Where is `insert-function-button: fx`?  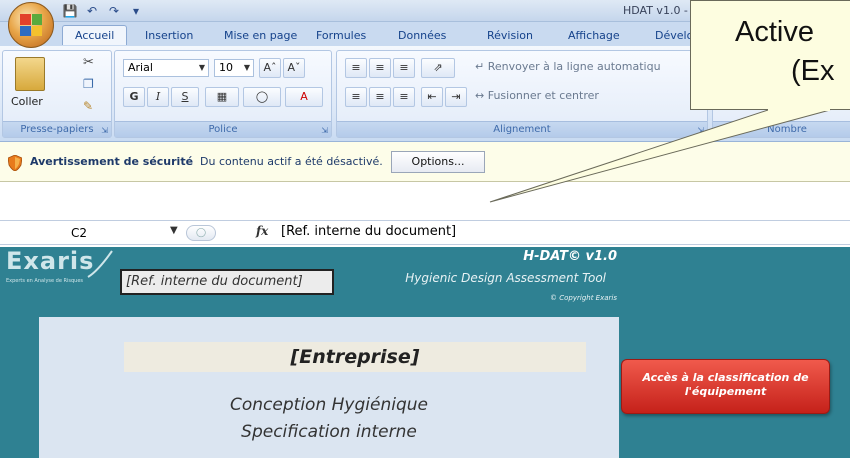
insert-function-button: fx is located at coordinates (262, 231).